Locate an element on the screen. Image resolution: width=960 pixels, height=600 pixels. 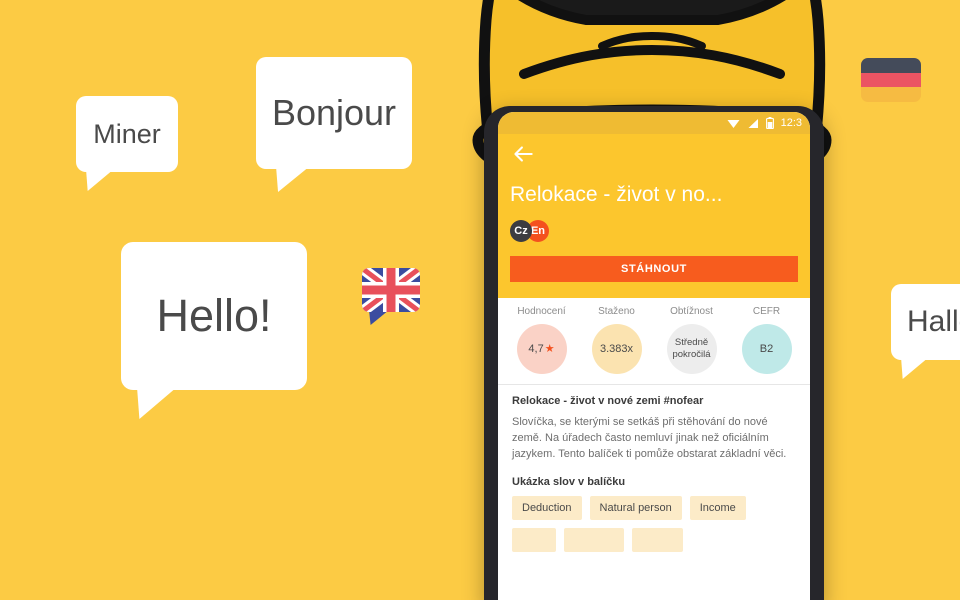
sample-words-heading: Ukázka slov v balíčku is located at coordinates (569, 482).